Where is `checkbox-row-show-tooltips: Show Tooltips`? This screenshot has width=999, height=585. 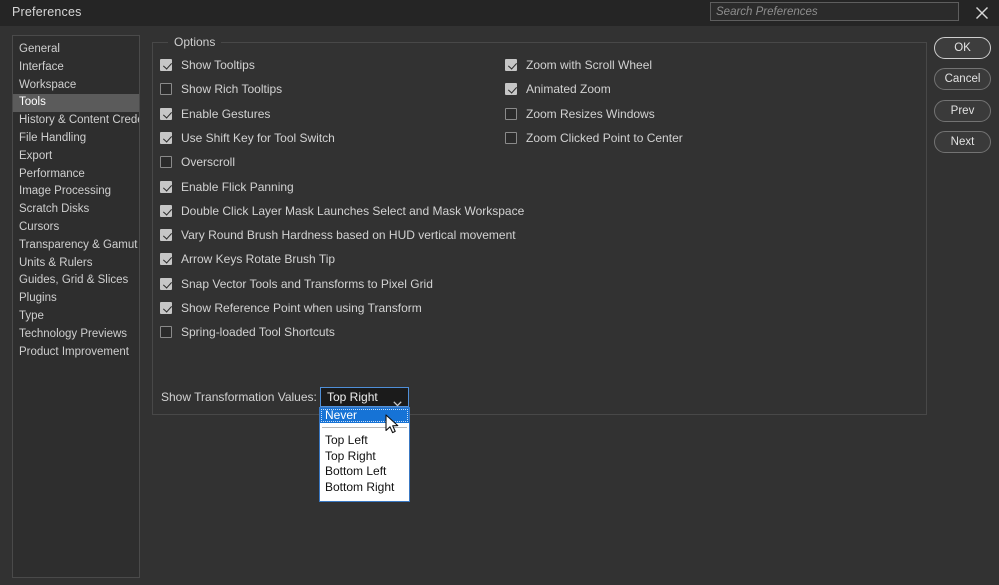 checkbox-row-show-tooltips: Show Tooltips is located at coordinates (207, 65).